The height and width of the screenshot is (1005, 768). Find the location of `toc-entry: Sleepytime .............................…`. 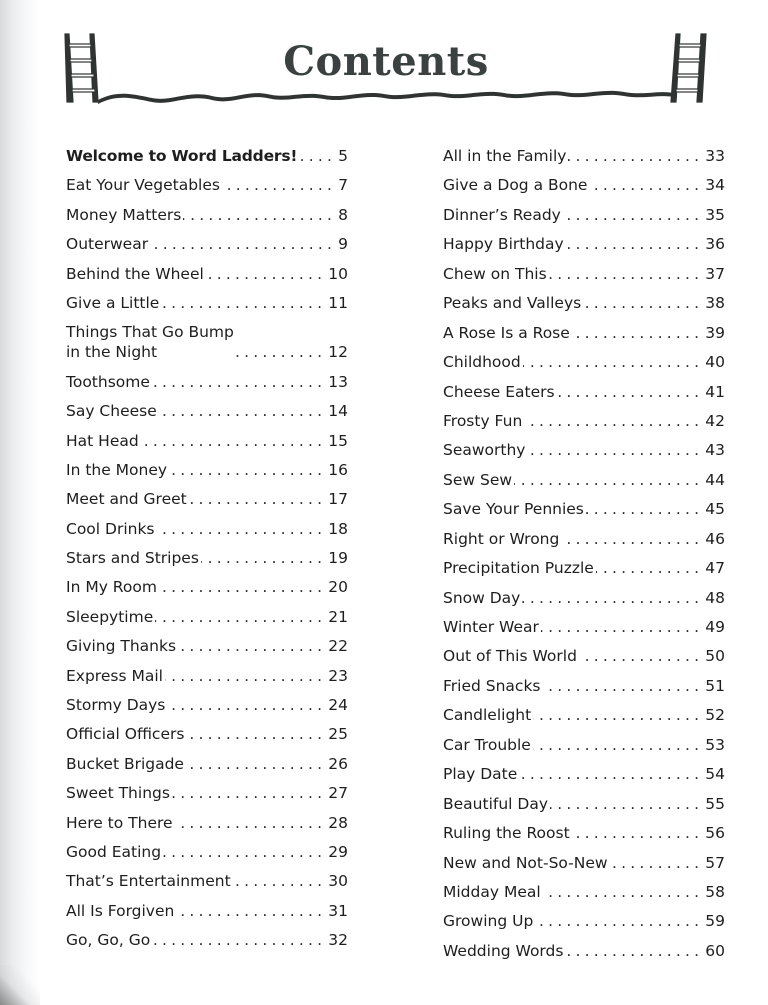

toc-entry: Sleepytime .............................… is located at coordinates (207, 617).